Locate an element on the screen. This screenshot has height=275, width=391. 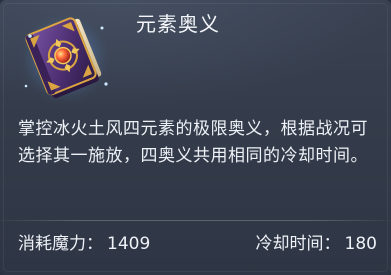
cooldown-value: 180 is located at coordinates (360, 244).